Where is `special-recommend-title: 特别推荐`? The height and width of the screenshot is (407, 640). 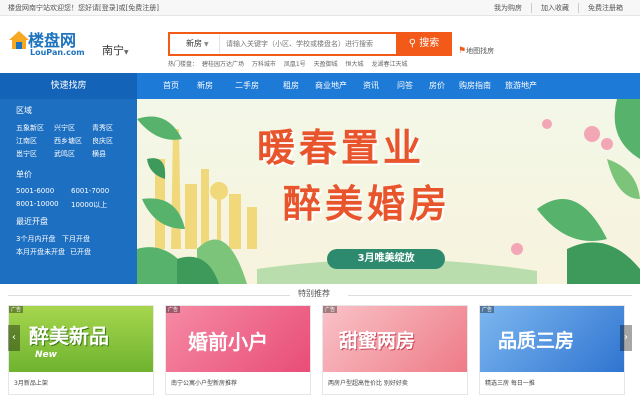 special-recommend-title: 特别推荐 is located at coordinates (314, 293).